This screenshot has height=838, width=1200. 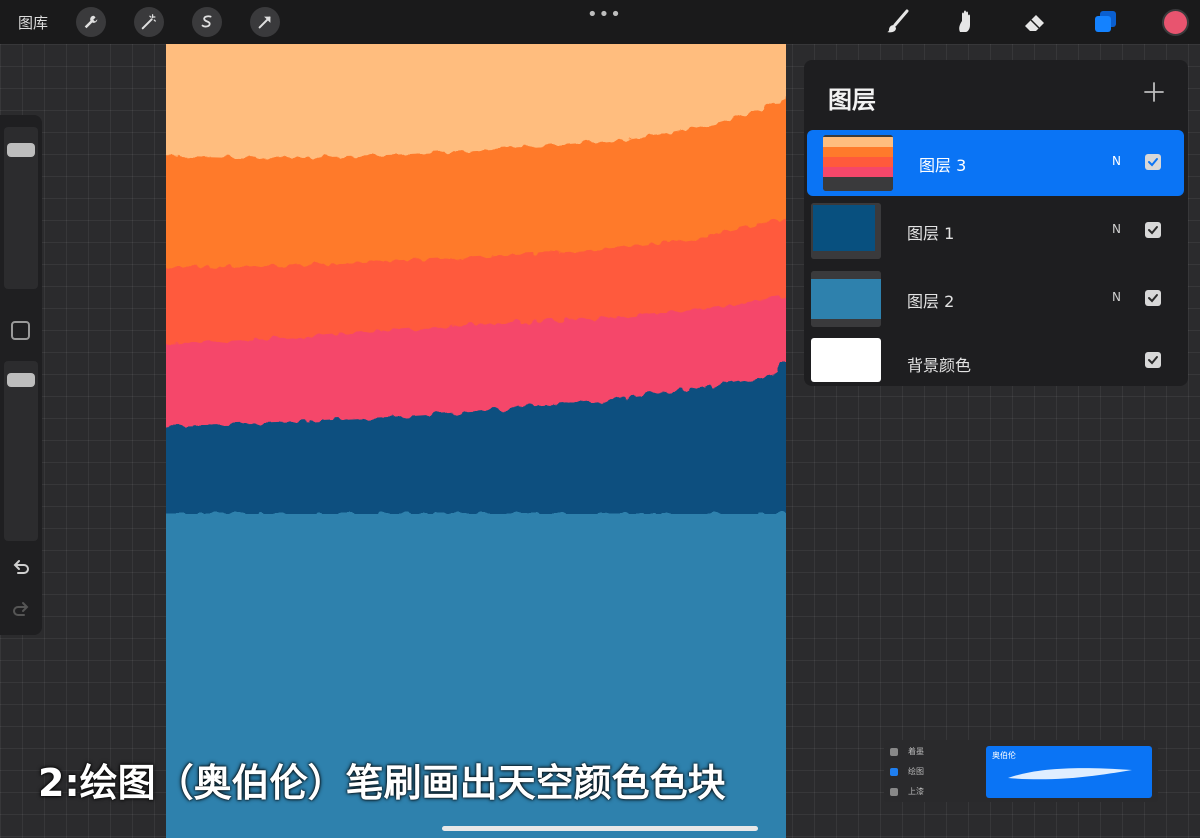 I want to click on redo-icon, so click(x=21, y=610).